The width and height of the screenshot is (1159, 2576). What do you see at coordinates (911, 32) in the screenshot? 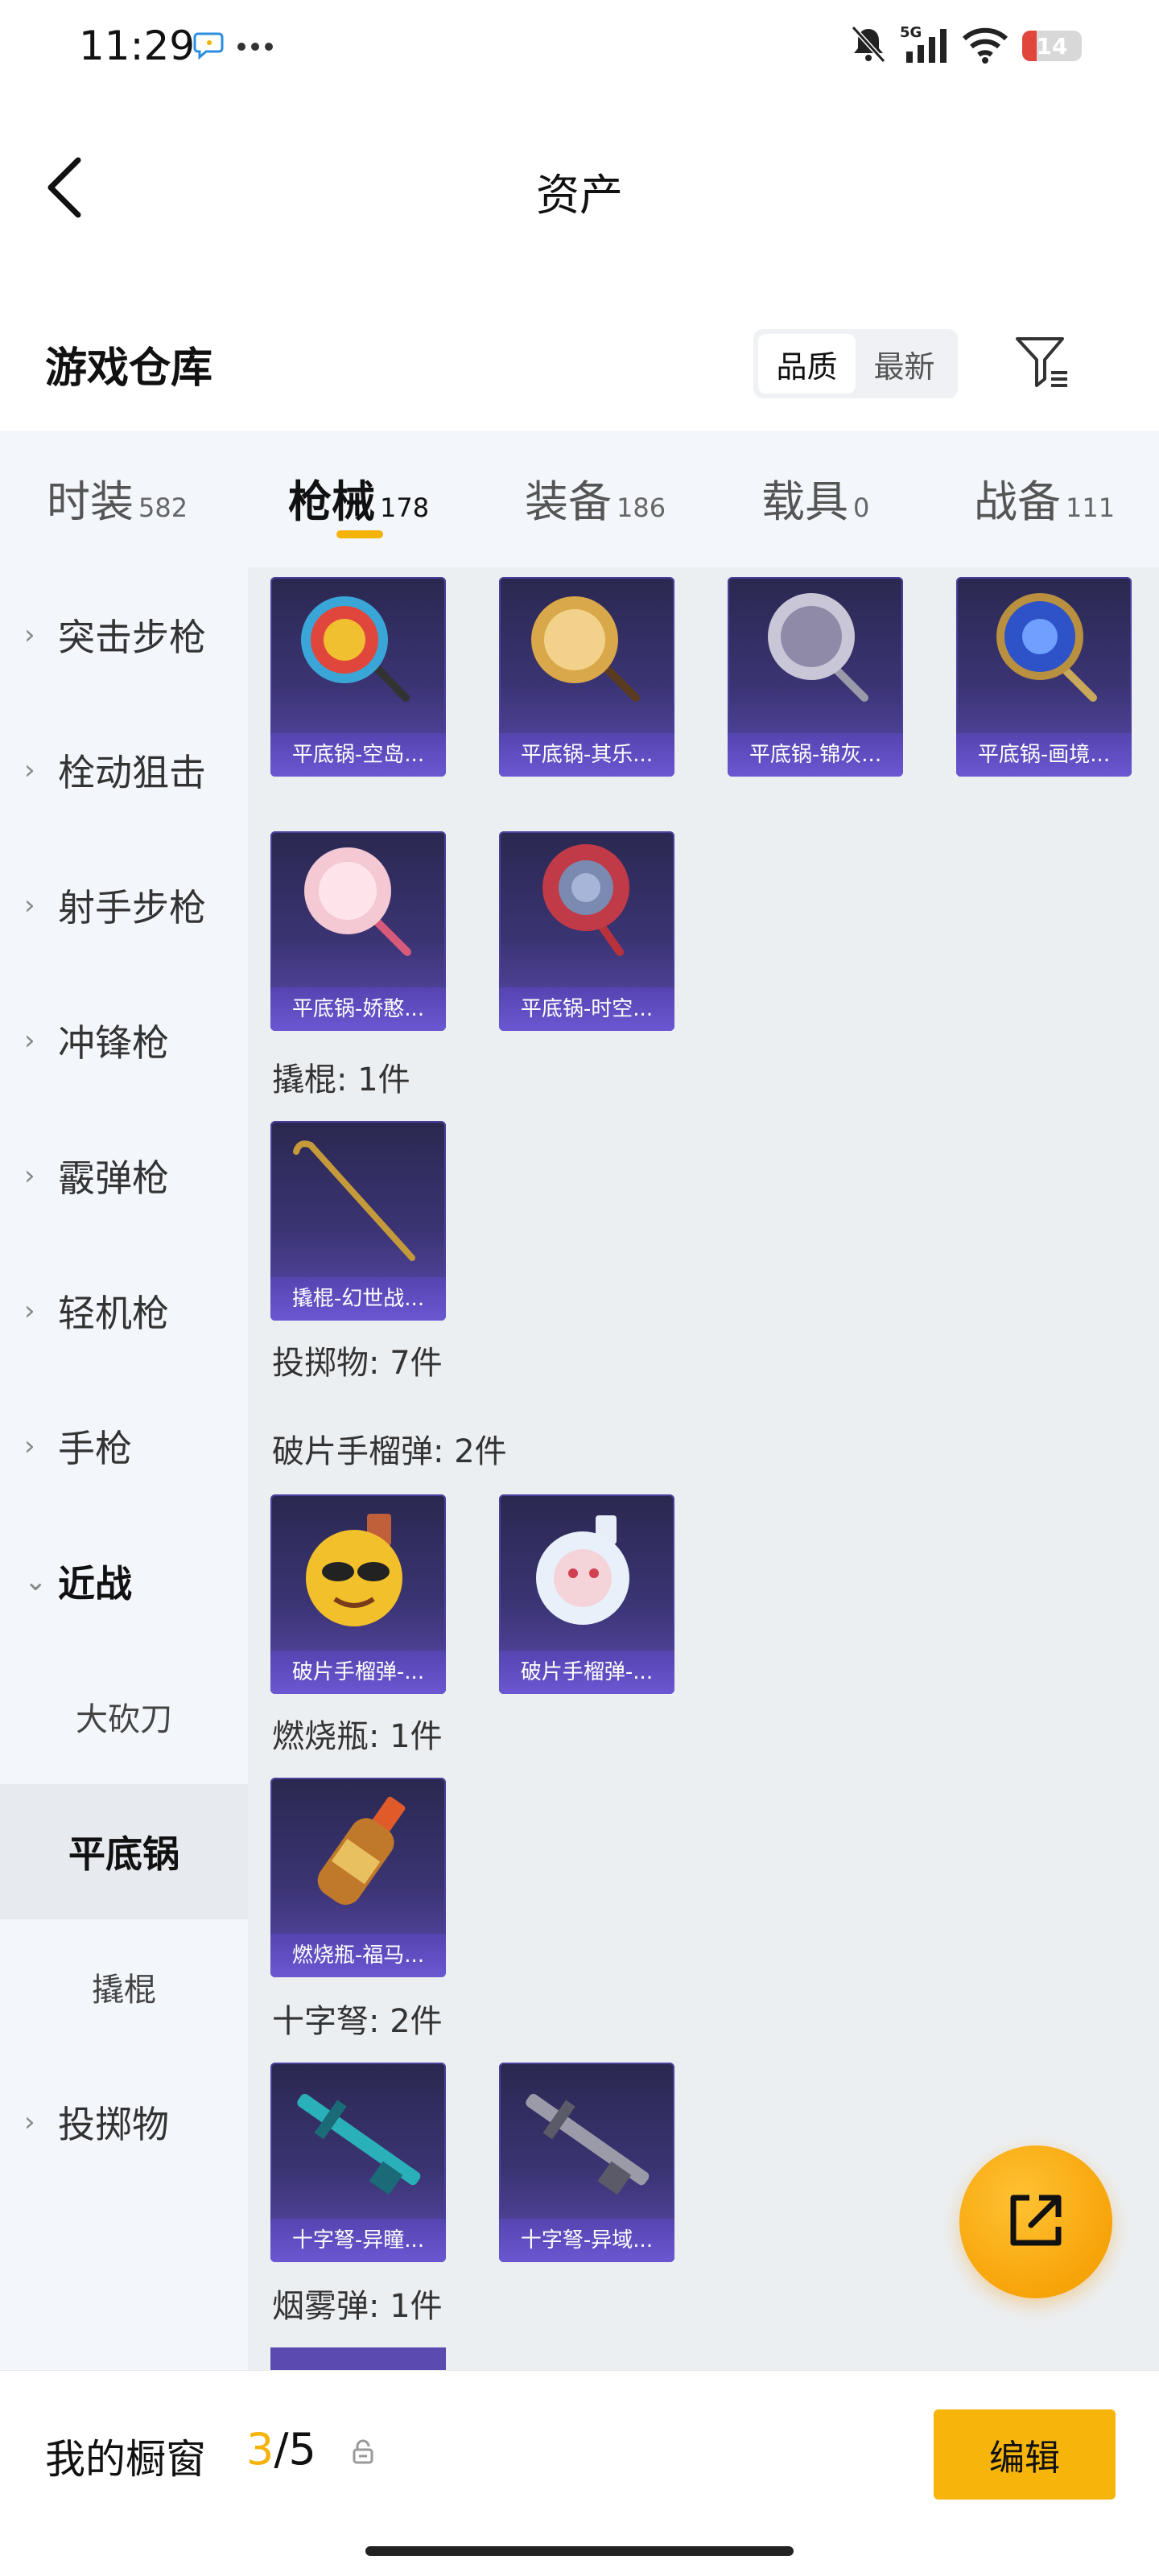
I see `svg-text: 5G` at bounding box center [911, 32].